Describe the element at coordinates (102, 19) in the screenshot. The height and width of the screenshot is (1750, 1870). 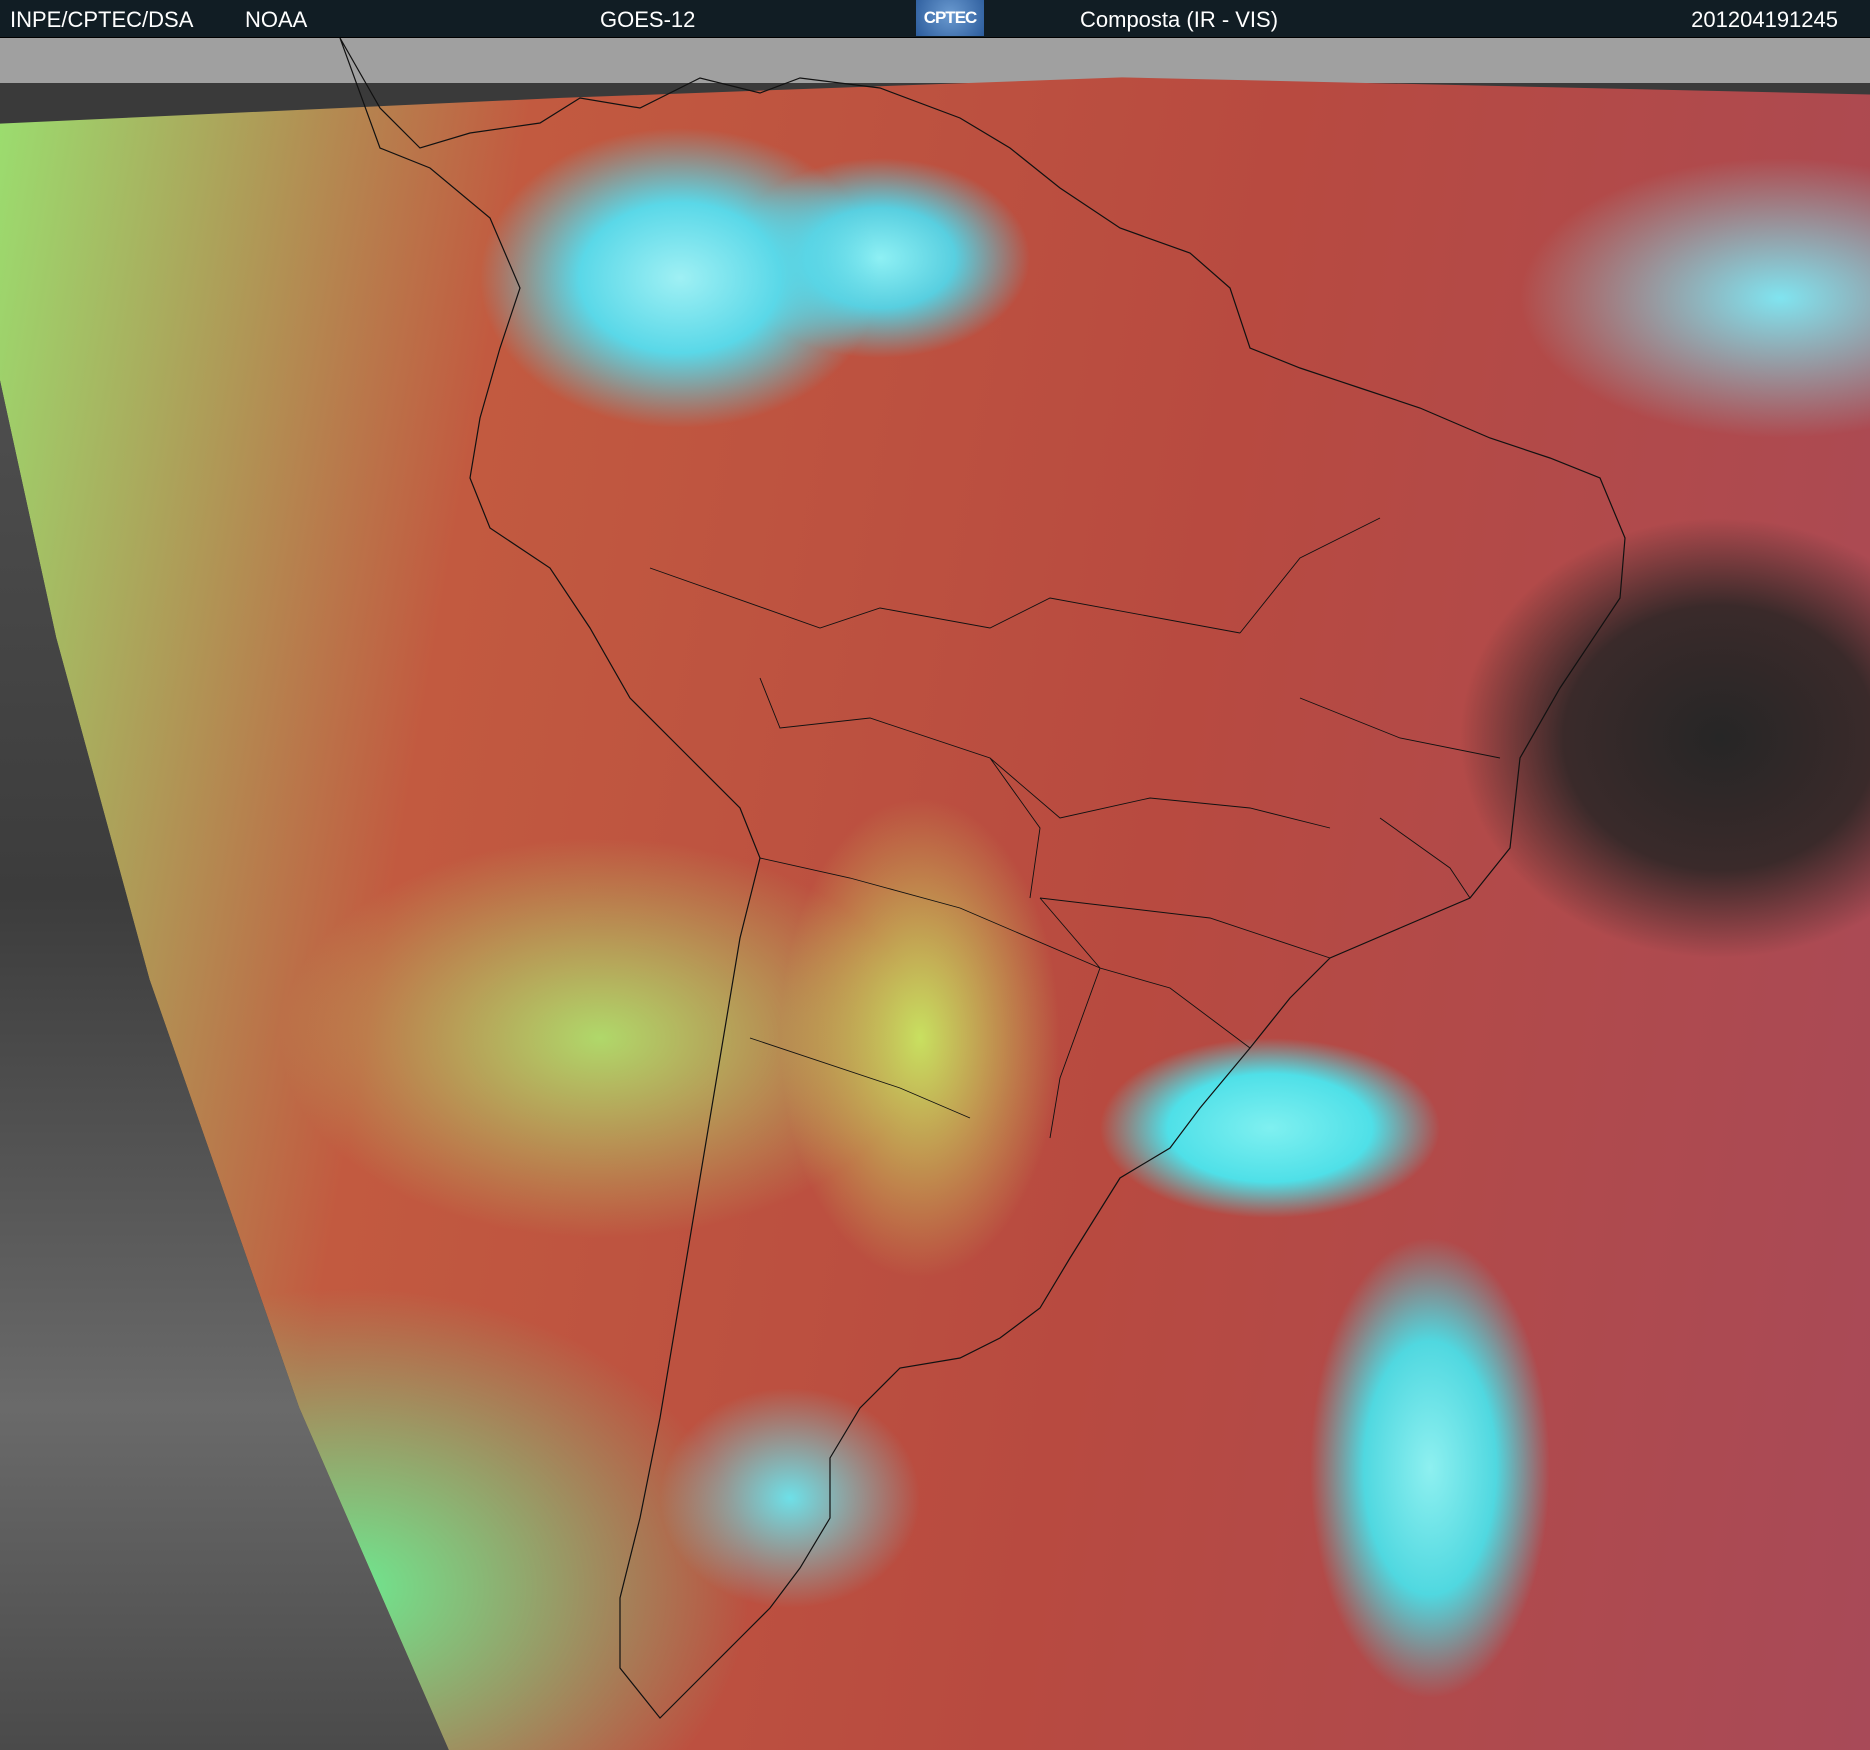
I see `institution-label: INPE/CPTEC/DSA` at that location.